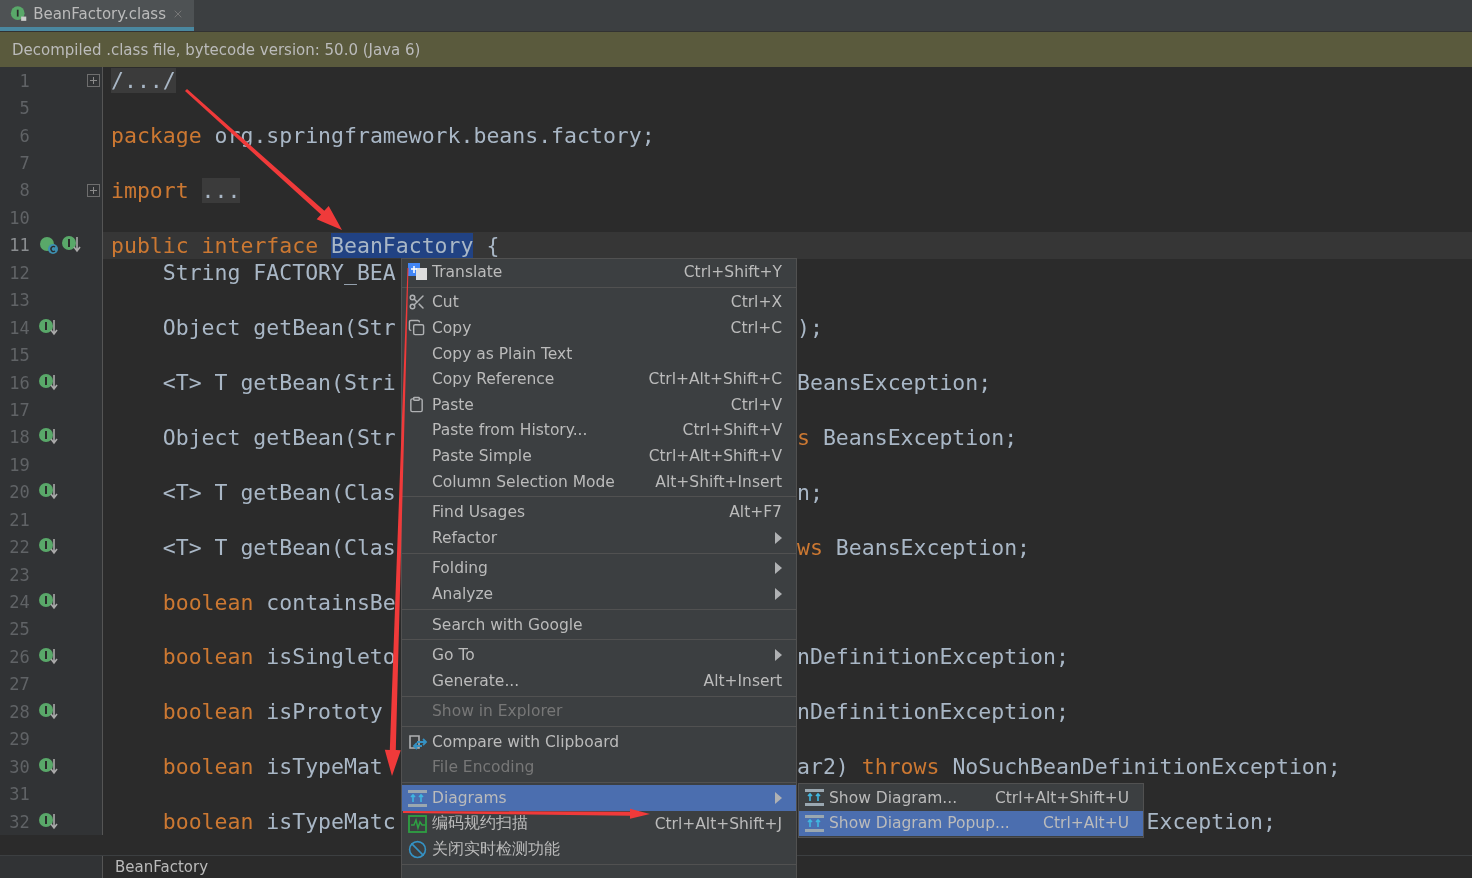 This screenshot has width=1472, height=878. Describe the element at coordinates (150, 190) in the screenshot. I see `code-text: import` at that location.